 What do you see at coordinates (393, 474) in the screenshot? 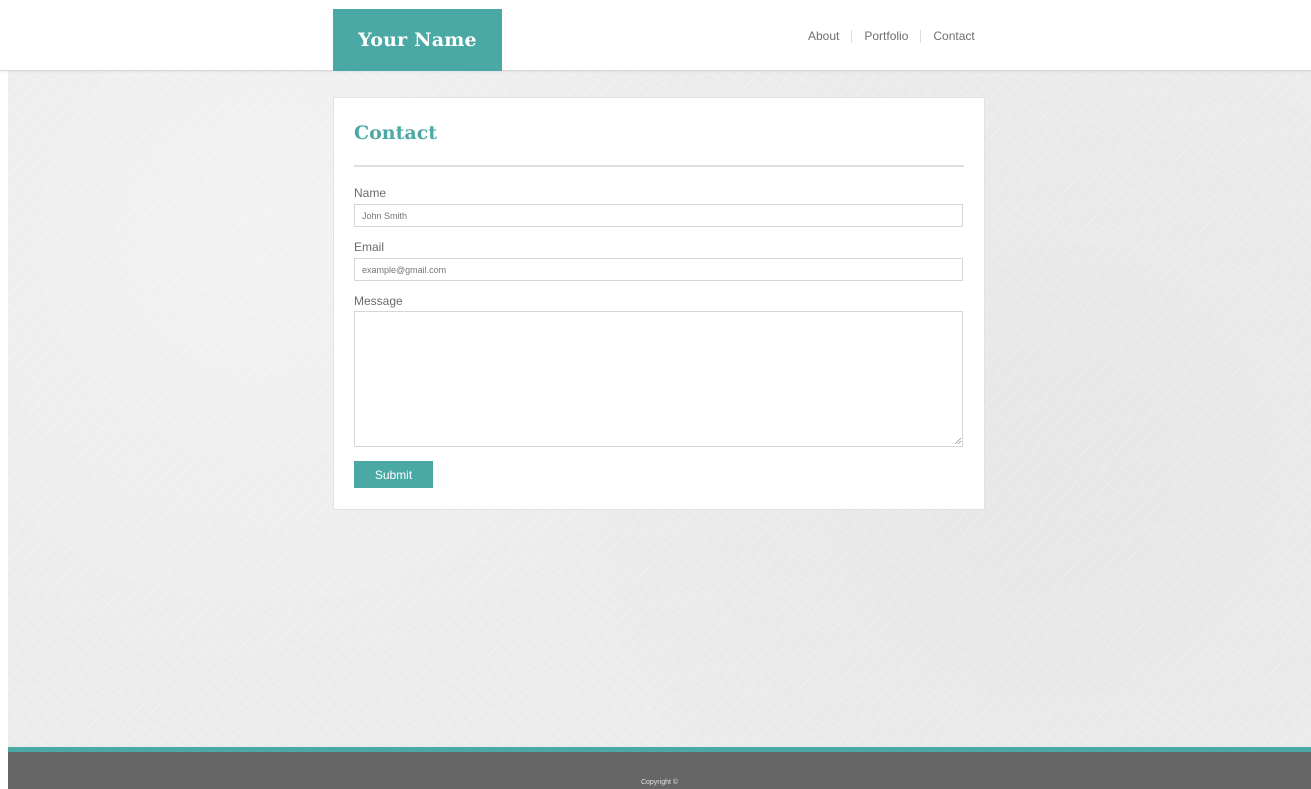
I see `submit-button: Submit` at bounding box center [393, 474].